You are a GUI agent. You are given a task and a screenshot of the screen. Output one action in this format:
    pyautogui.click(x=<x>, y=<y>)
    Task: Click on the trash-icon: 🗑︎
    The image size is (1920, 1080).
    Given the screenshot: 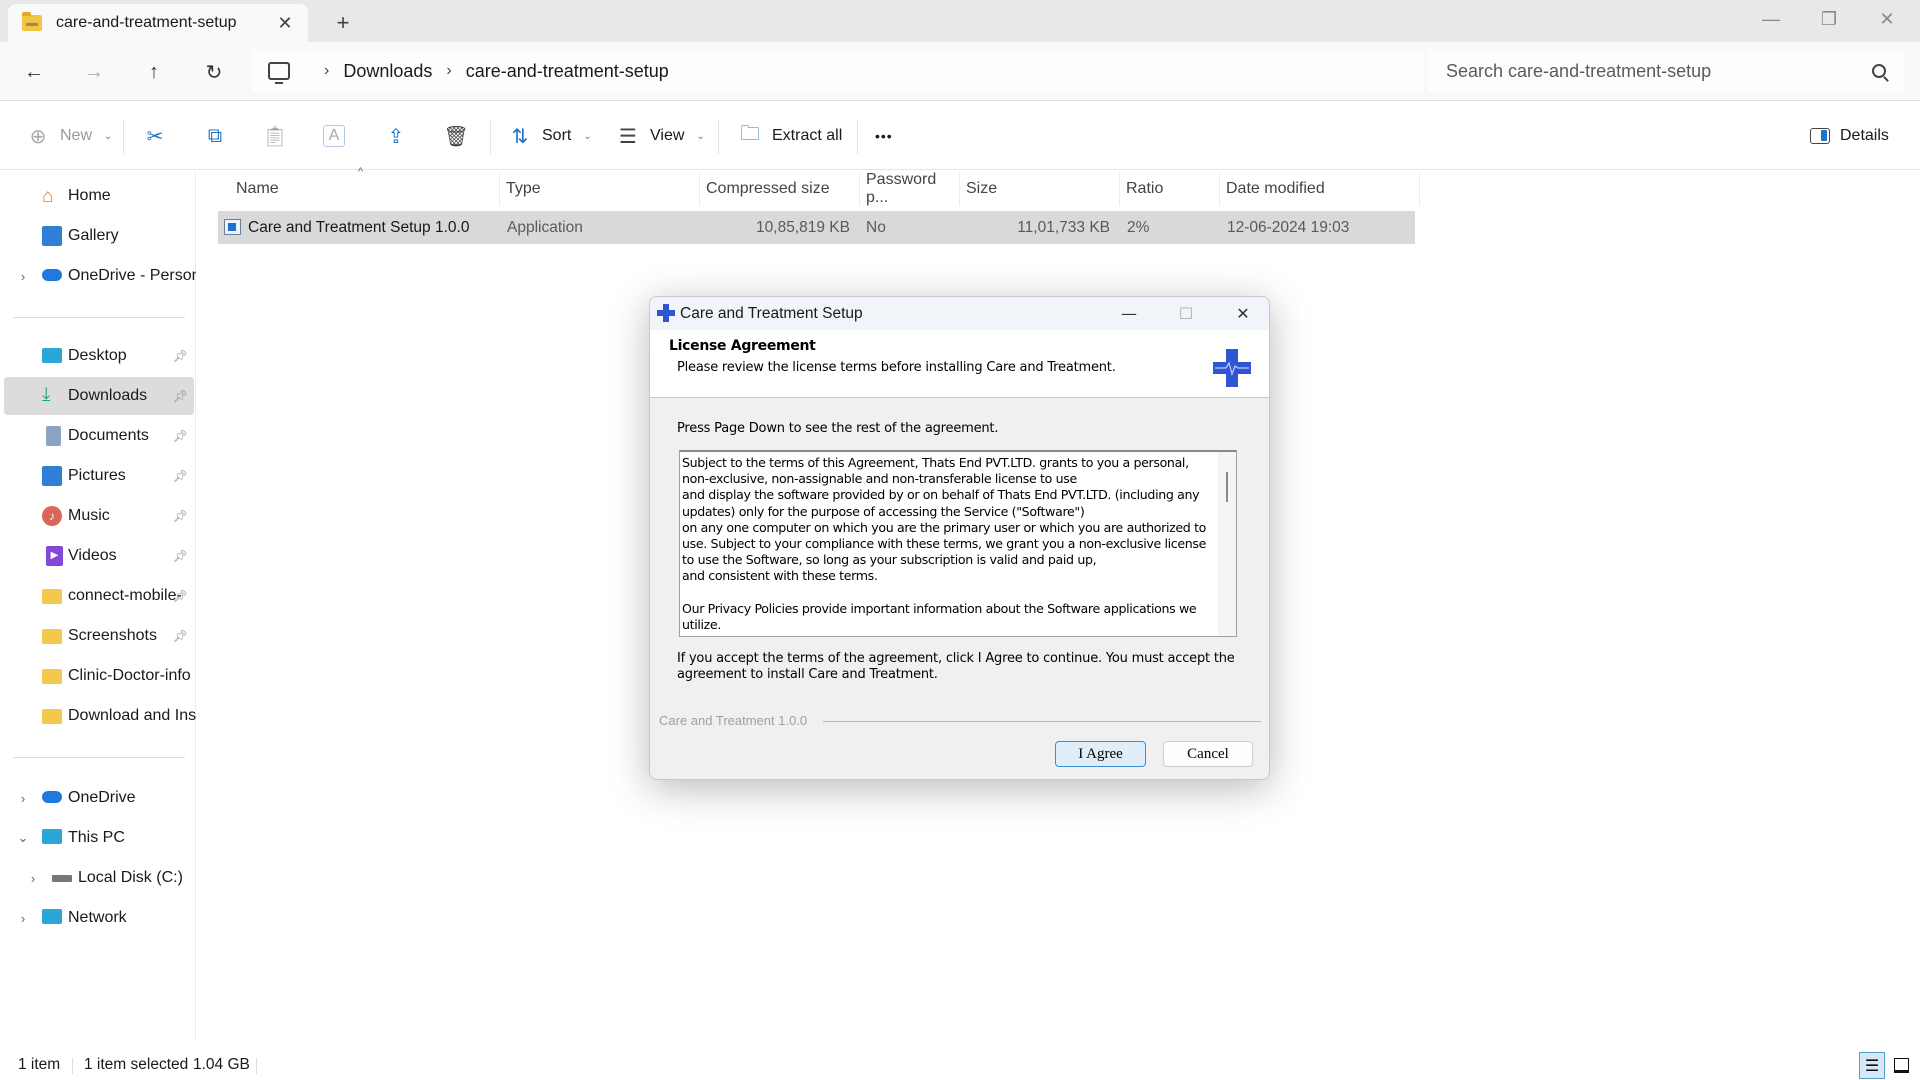 What is the action you would take?
    pyautogui.click(x=456, y=136)
    